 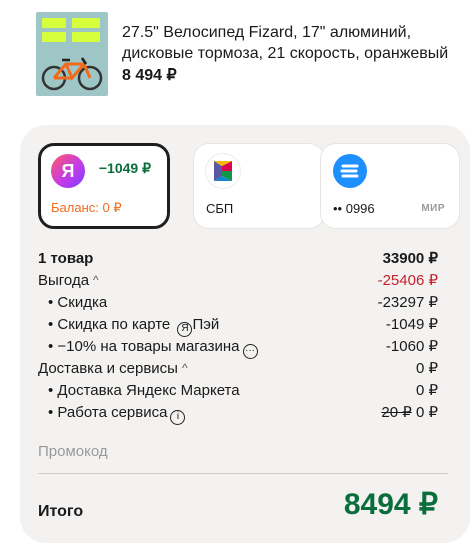 What do you see at coordinates (78, 302) in the screenshot?
I see `discount-label: • Скидка` at bounding box center [78, 302].